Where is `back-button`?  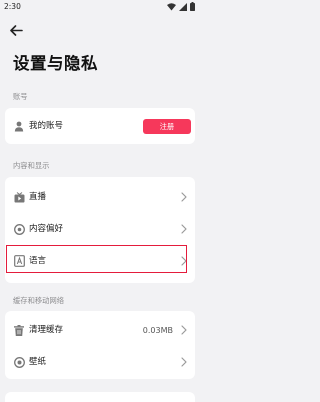
back-button is located at coordinates (16, 30).